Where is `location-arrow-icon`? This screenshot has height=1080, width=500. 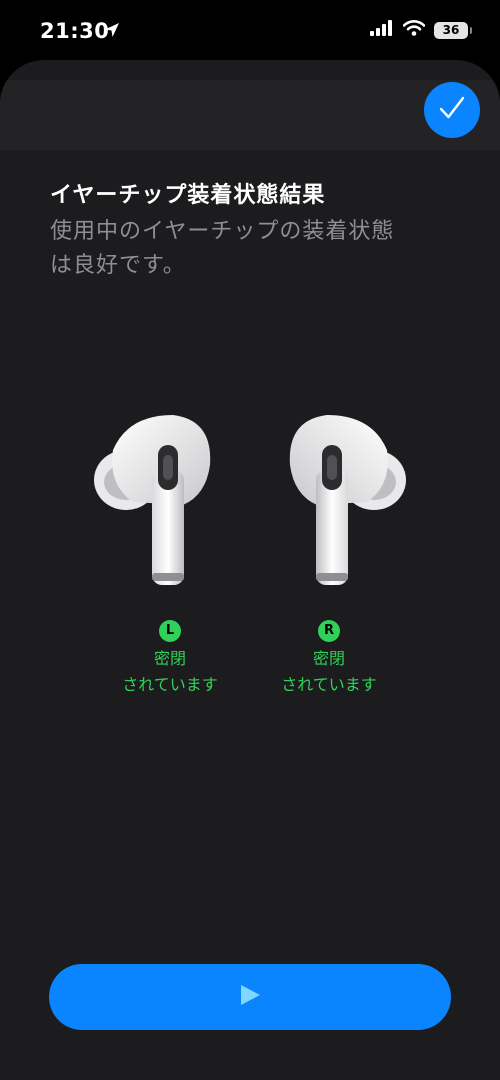
location-arrow-icon is located at coordinates (112, 32).